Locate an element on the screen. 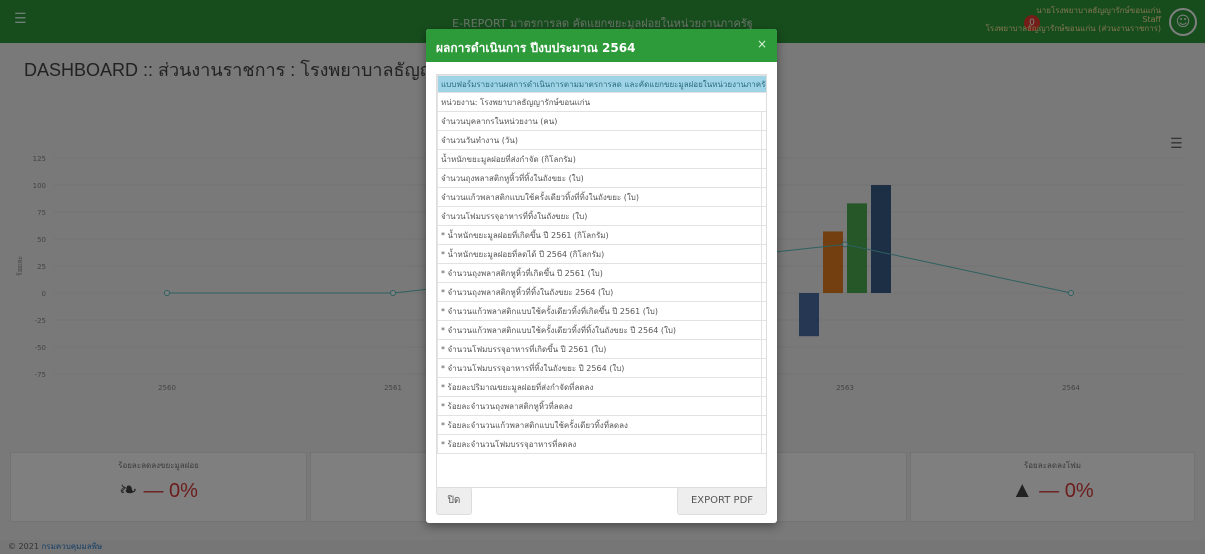  row-label: * ร้อยละจำนวนถุงพลาสติกหูหิ้วที่ลดลง is located at coordinates (599, 406).